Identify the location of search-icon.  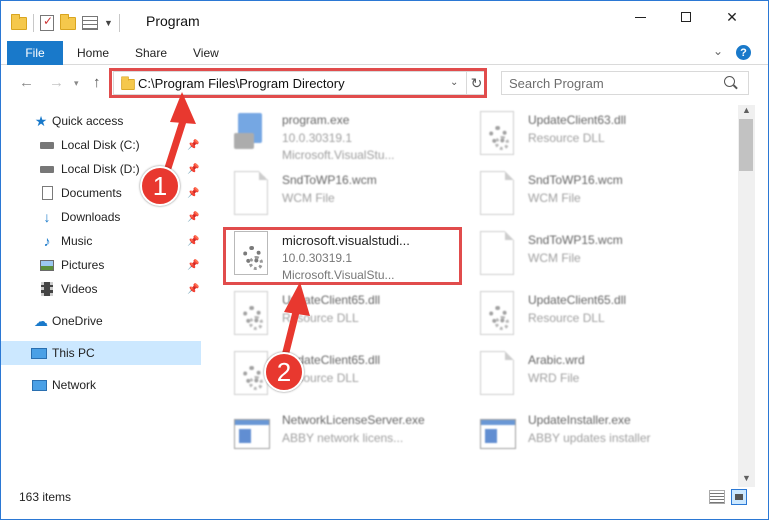
(729, 81).